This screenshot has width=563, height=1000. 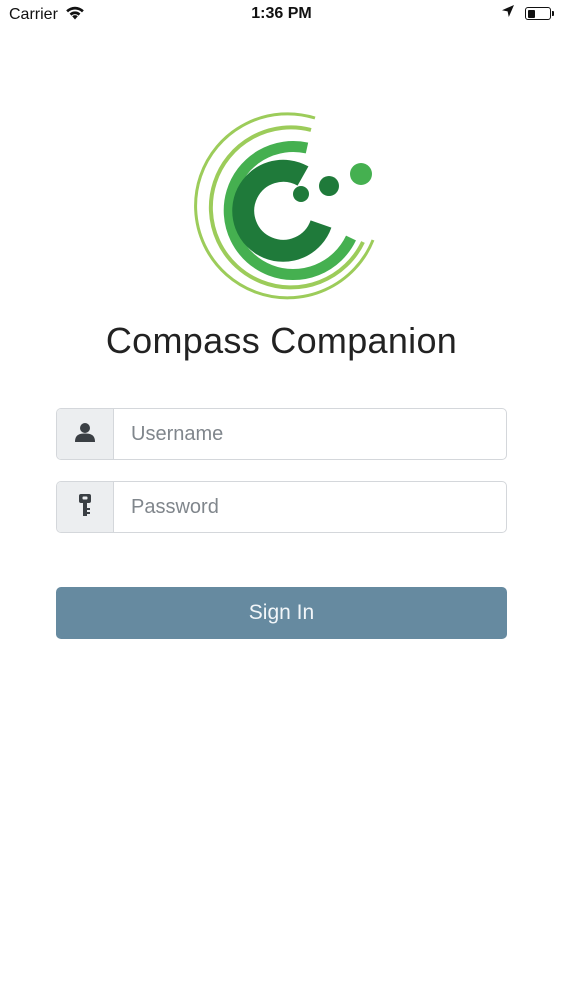 I want to click on status-time: 1:36 PM, so click(x=281, y=13).